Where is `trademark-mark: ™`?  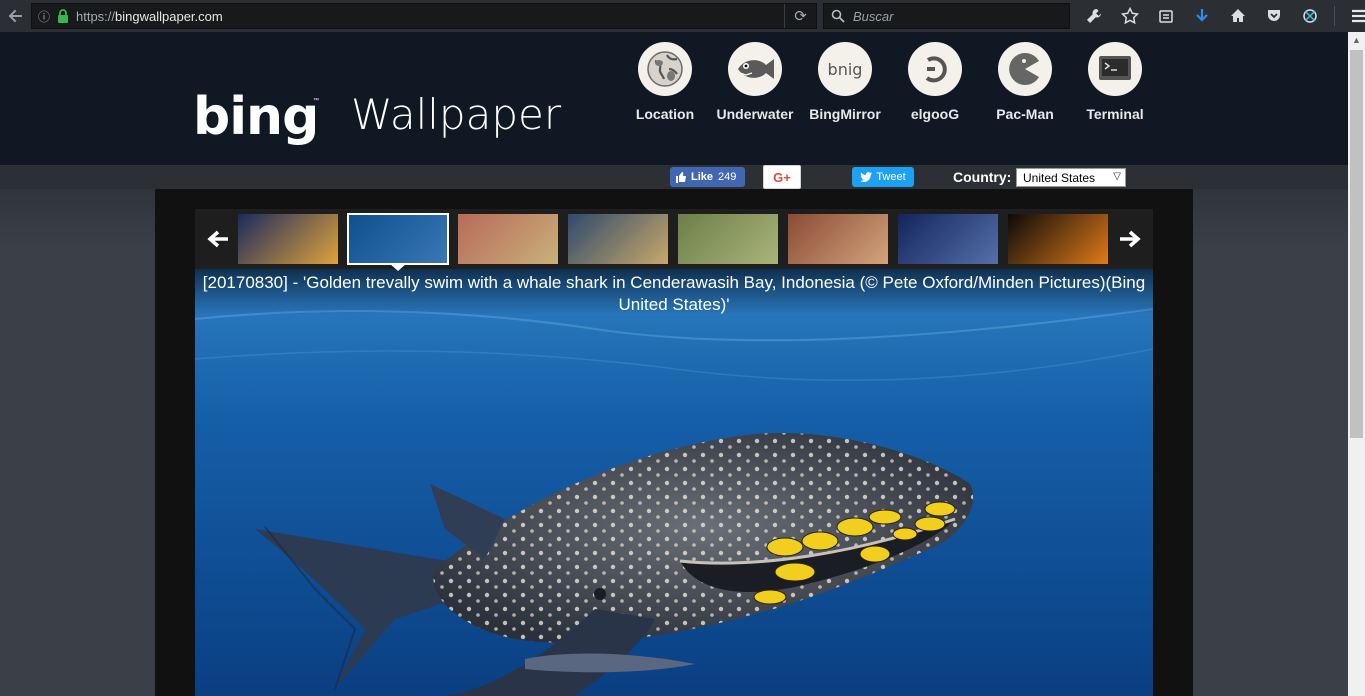
trademark-mark: ™ is located at coordinates (316, 101).